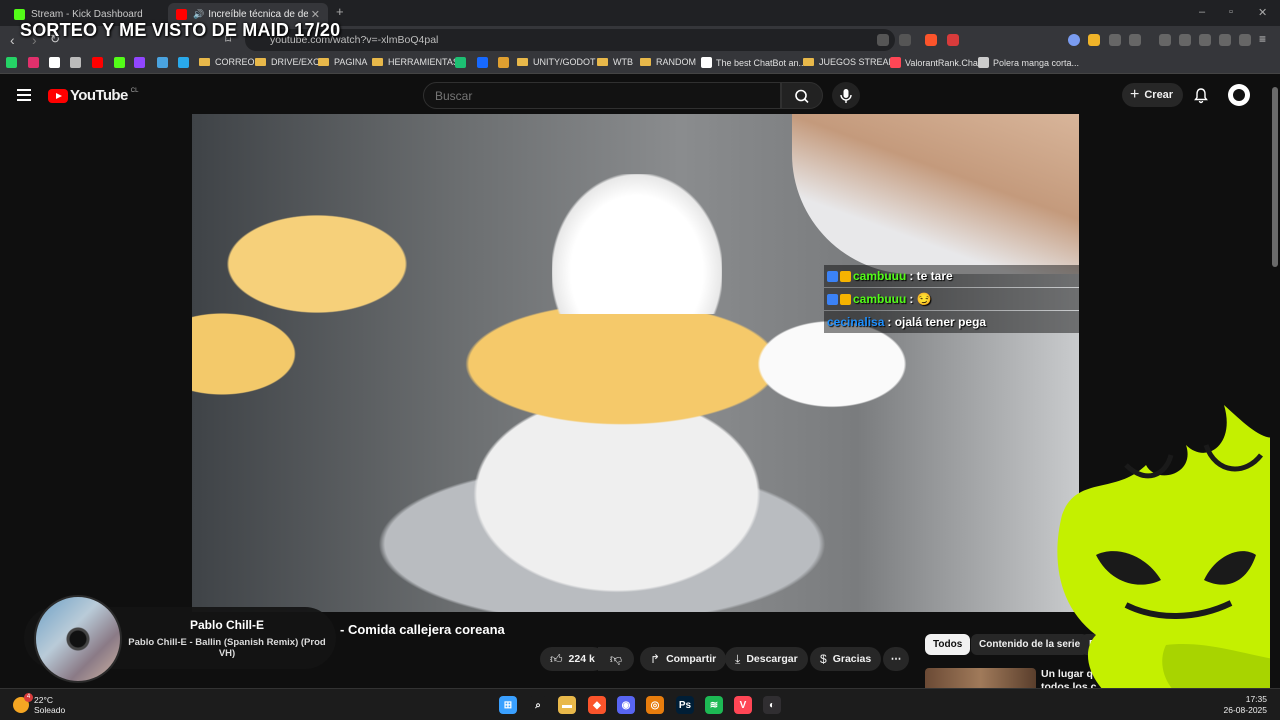 This screenshot has height=720, width=1280. What do you see at coordinates (896, 659) in the screenshot?
I see `more-actions-button: ⋯` at bounding box center [896, 659].